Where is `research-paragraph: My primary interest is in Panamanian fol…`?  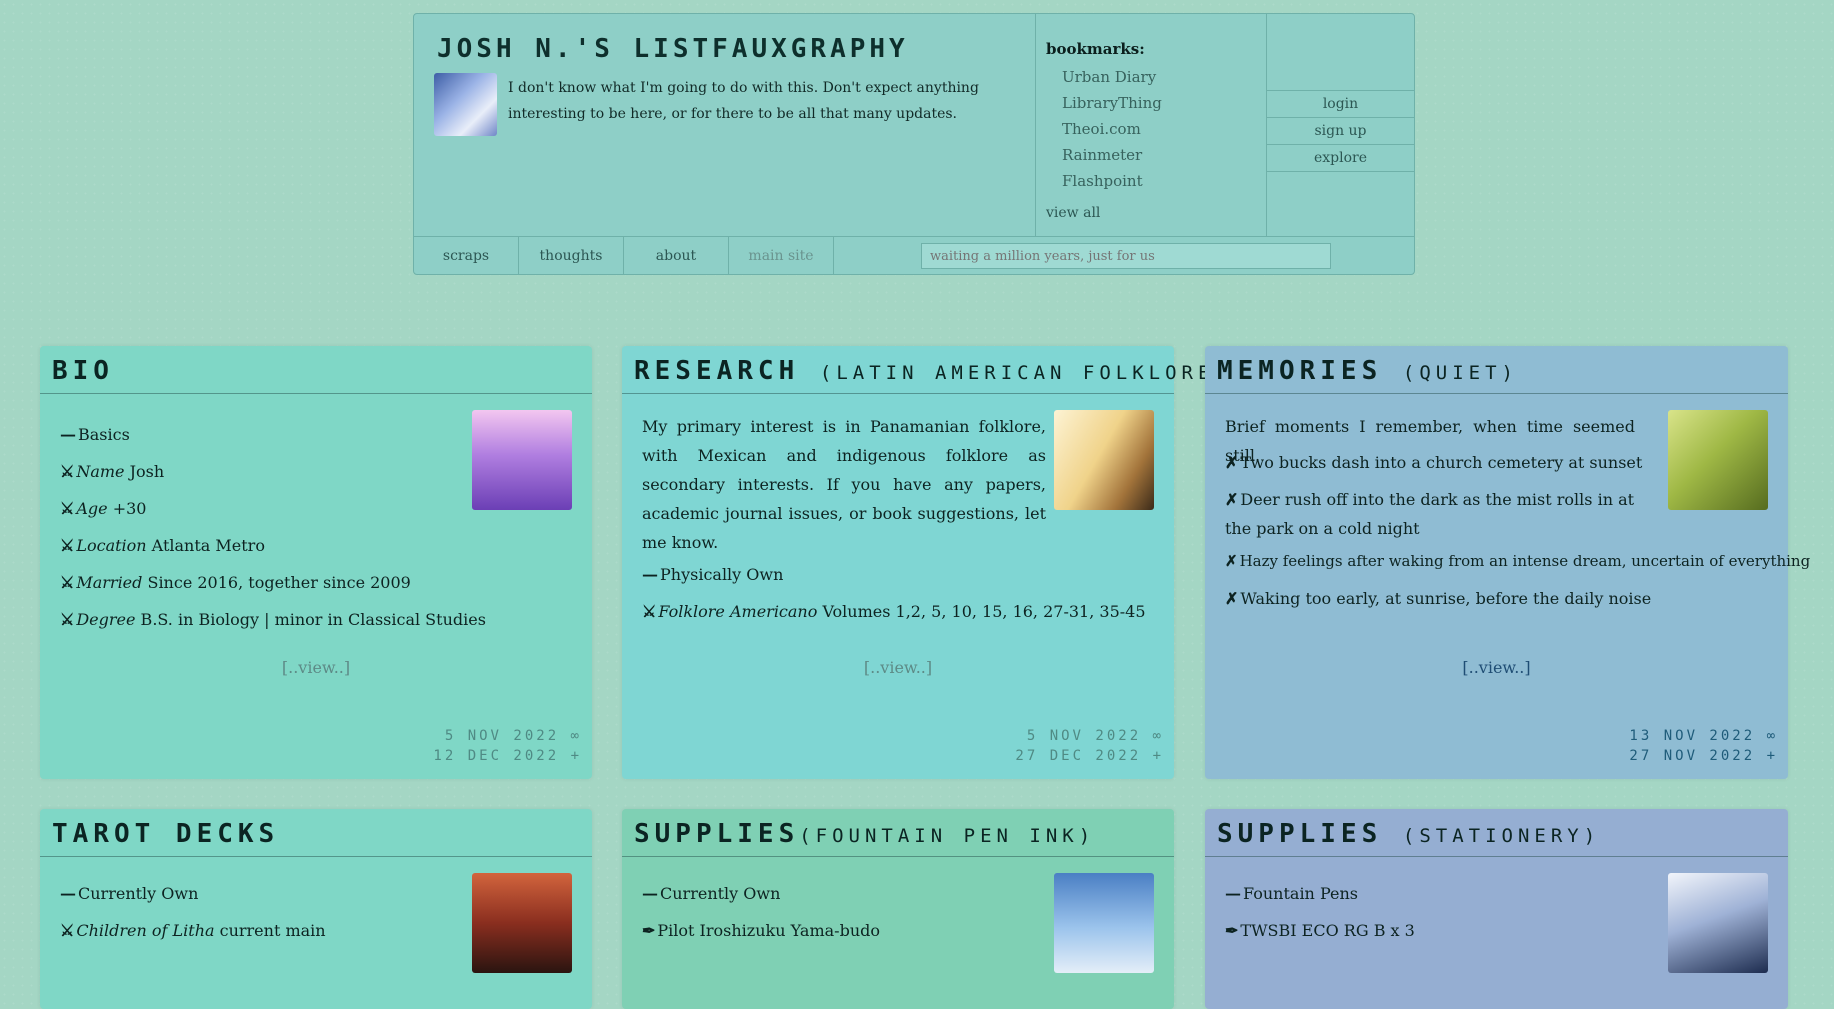
research-paragraph: My primary interest is in Panamanian fol… is located at coordinates (844, 484).